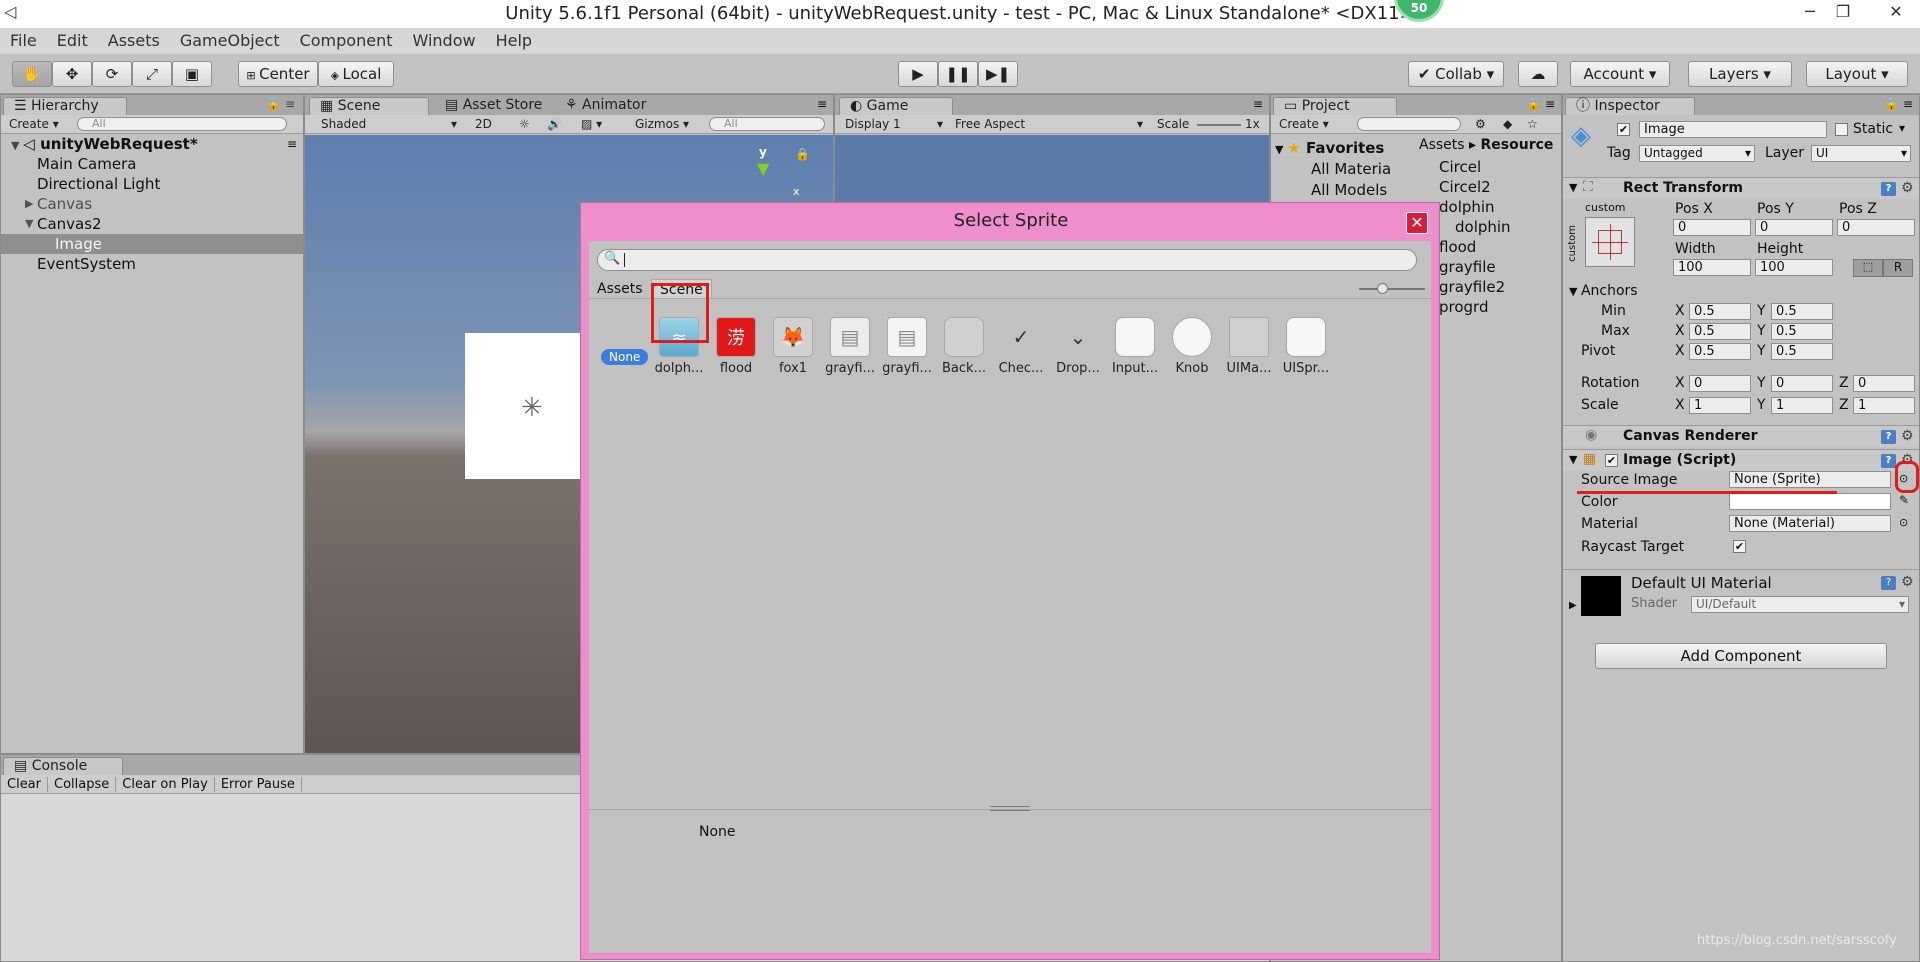 Image resolution: width=1920 pixels, height=962 pixels. What do you see at coordinates (1800, 604) in the screenshot?
I see `shader-dropdown: UI/Default ▾` at bounding box center [1800, 604].